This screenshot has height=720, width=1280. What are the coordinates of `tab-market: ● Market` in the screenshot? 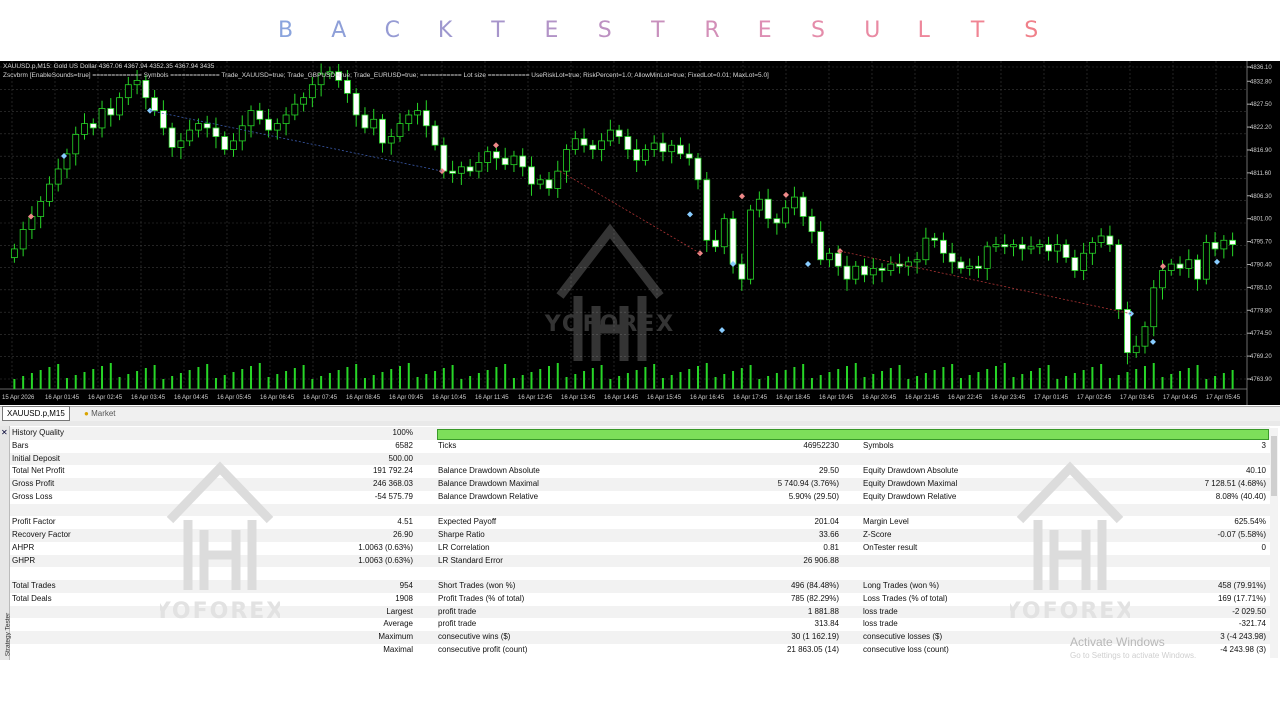 It's located at (100, 413).